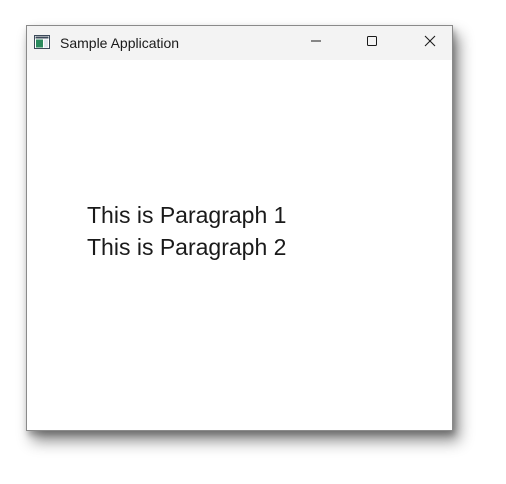 Image resolution: width=506 pixels, height=484 pixels. I want to click on minimize-button, so click(316, 43).